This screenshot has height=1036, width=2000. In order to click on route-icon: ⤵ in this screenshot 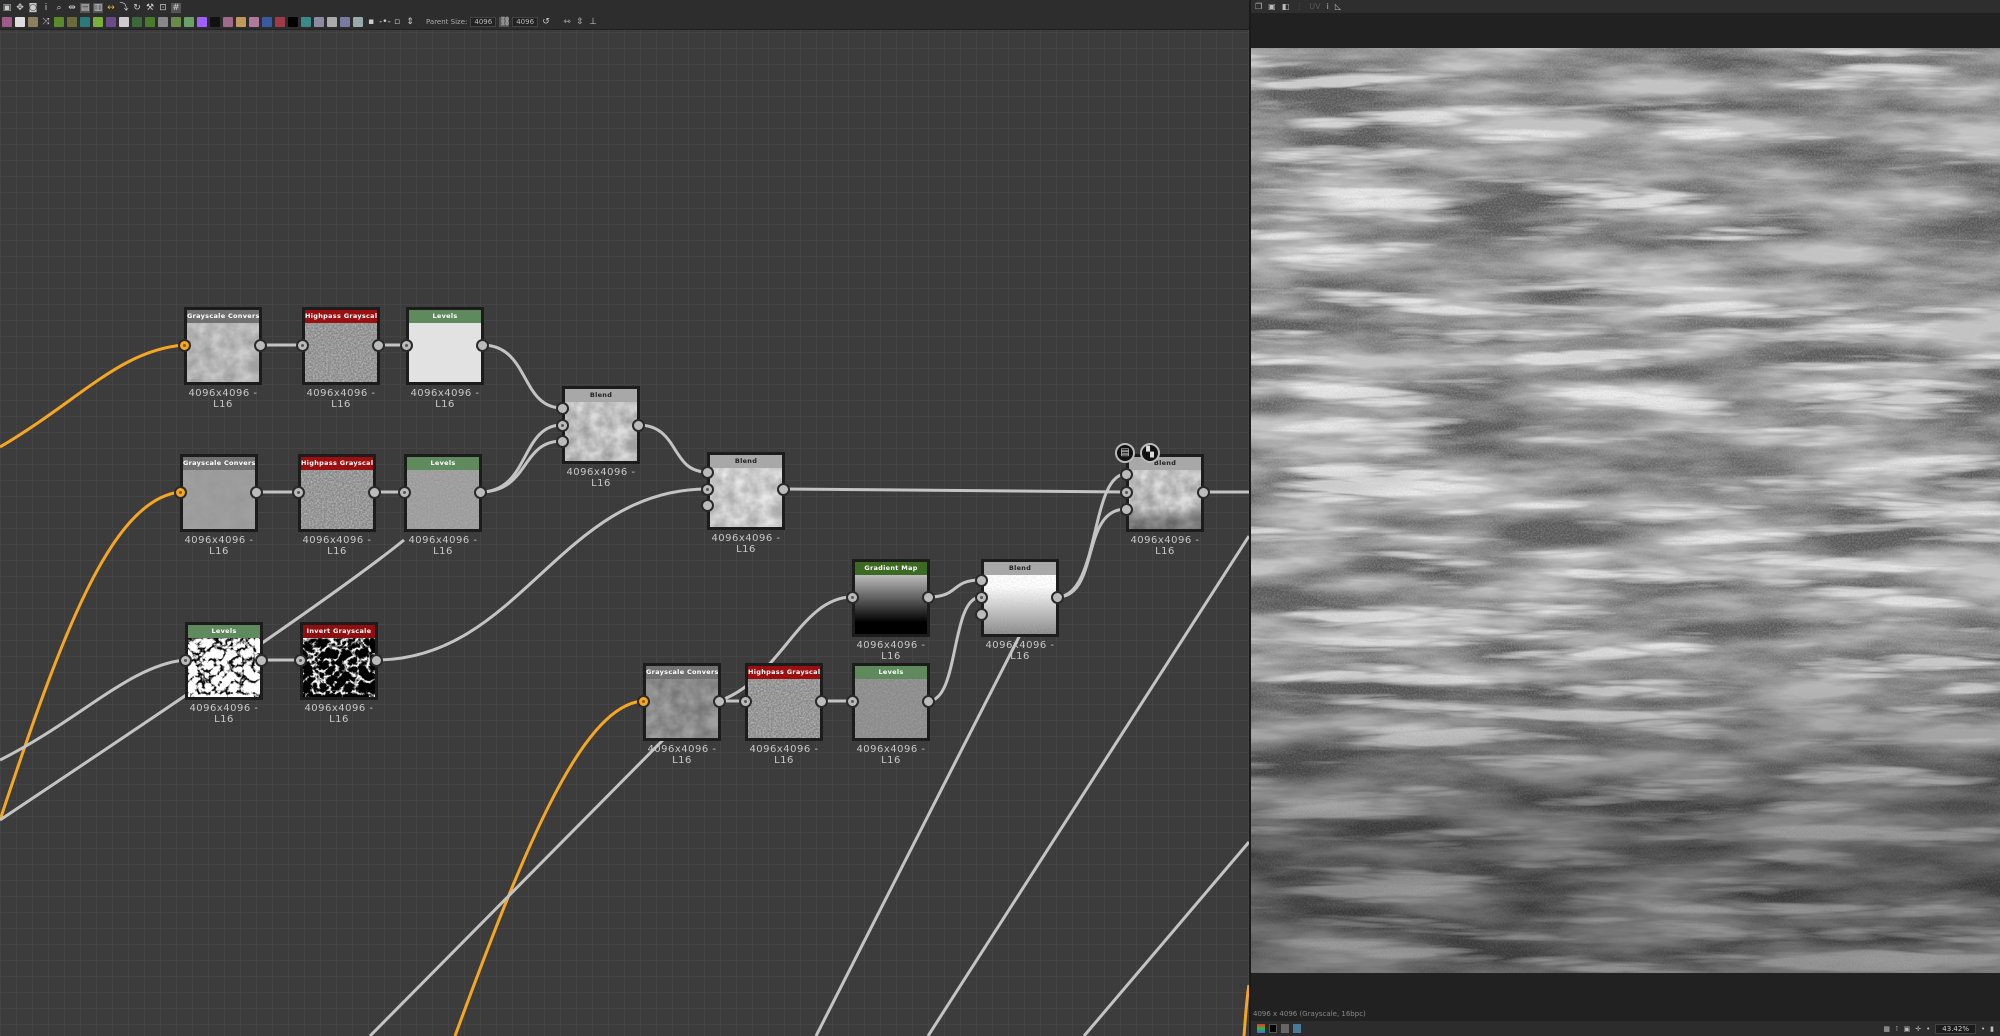, I will do `click(124, 8)`.